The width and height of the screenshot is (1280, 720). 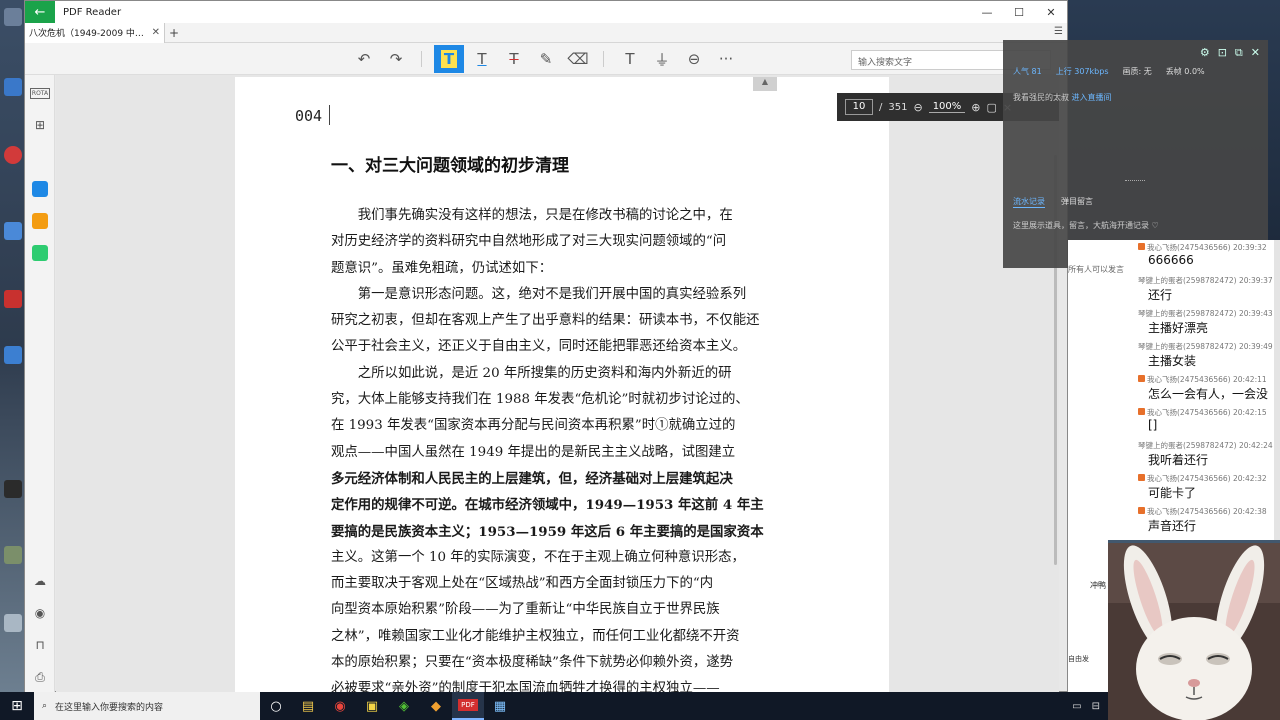 I want to click on body-line: 我们事先确实没有这样的想法，只是在修改书稿的讨论之中，在, so click(x=532, y=215).